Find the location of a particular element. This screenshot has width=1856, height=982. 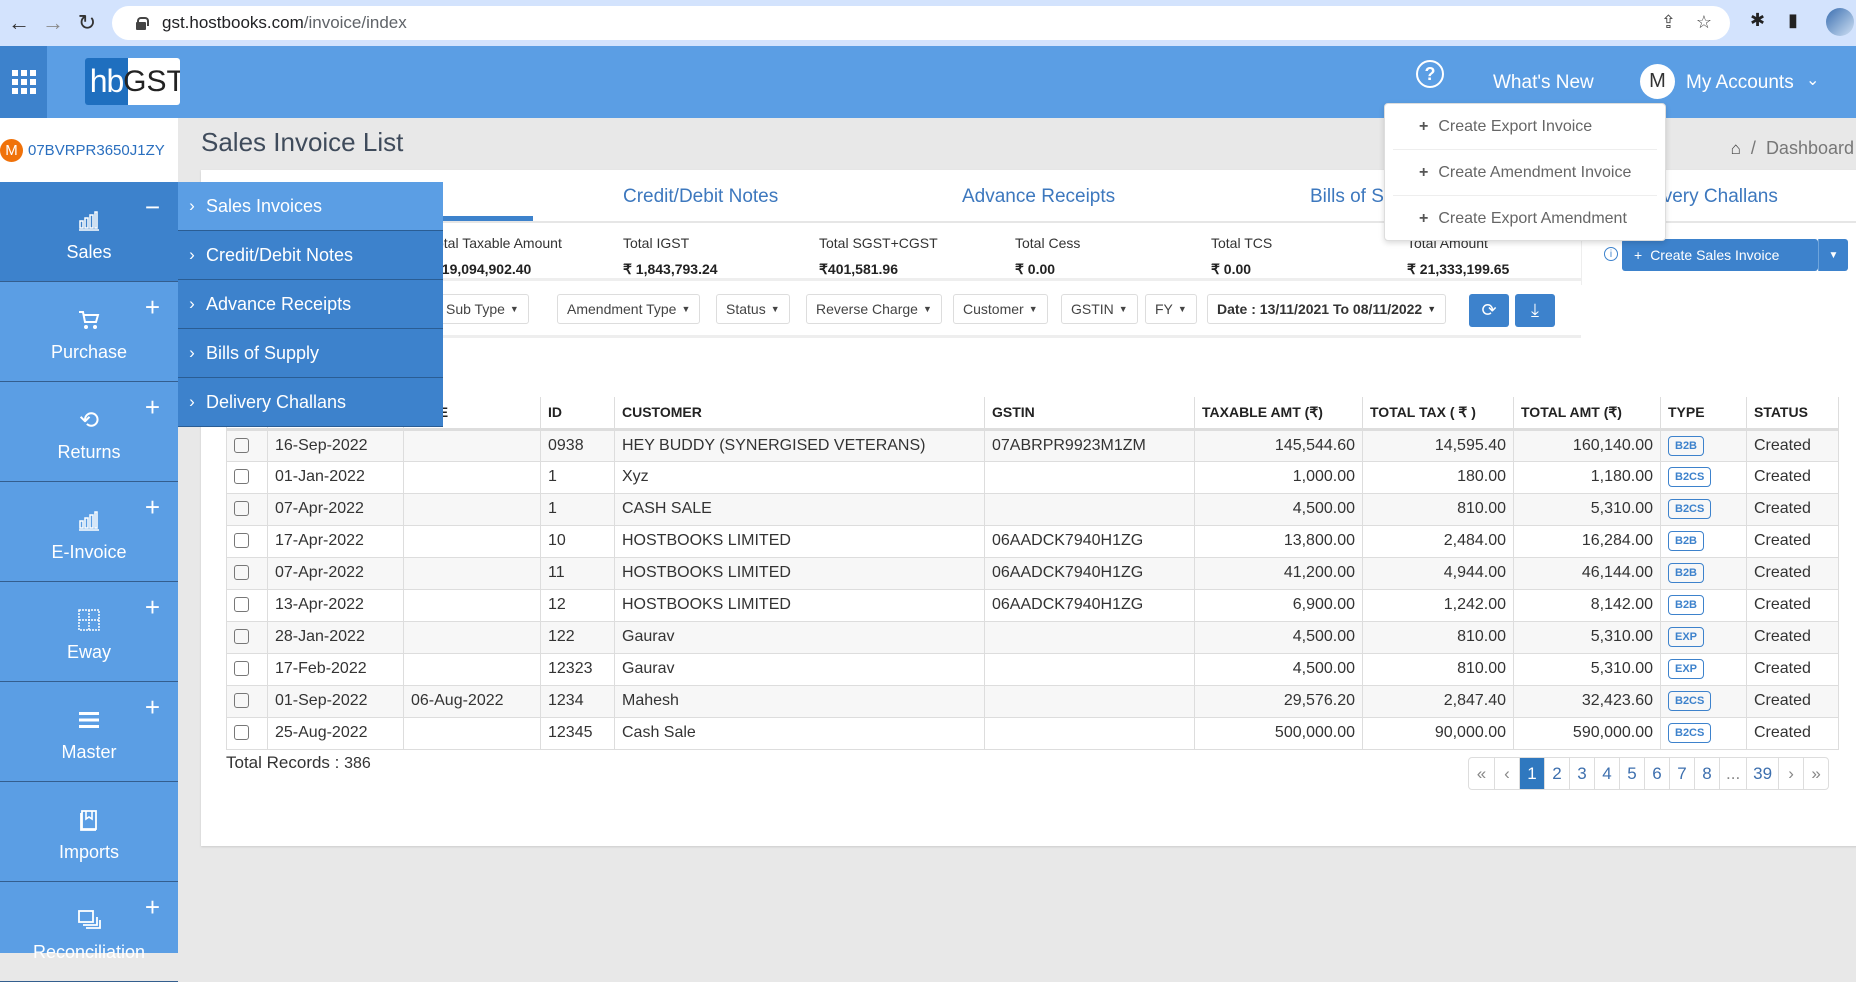

refresh-button: ⟳ is located at coordinates (1489, 310).